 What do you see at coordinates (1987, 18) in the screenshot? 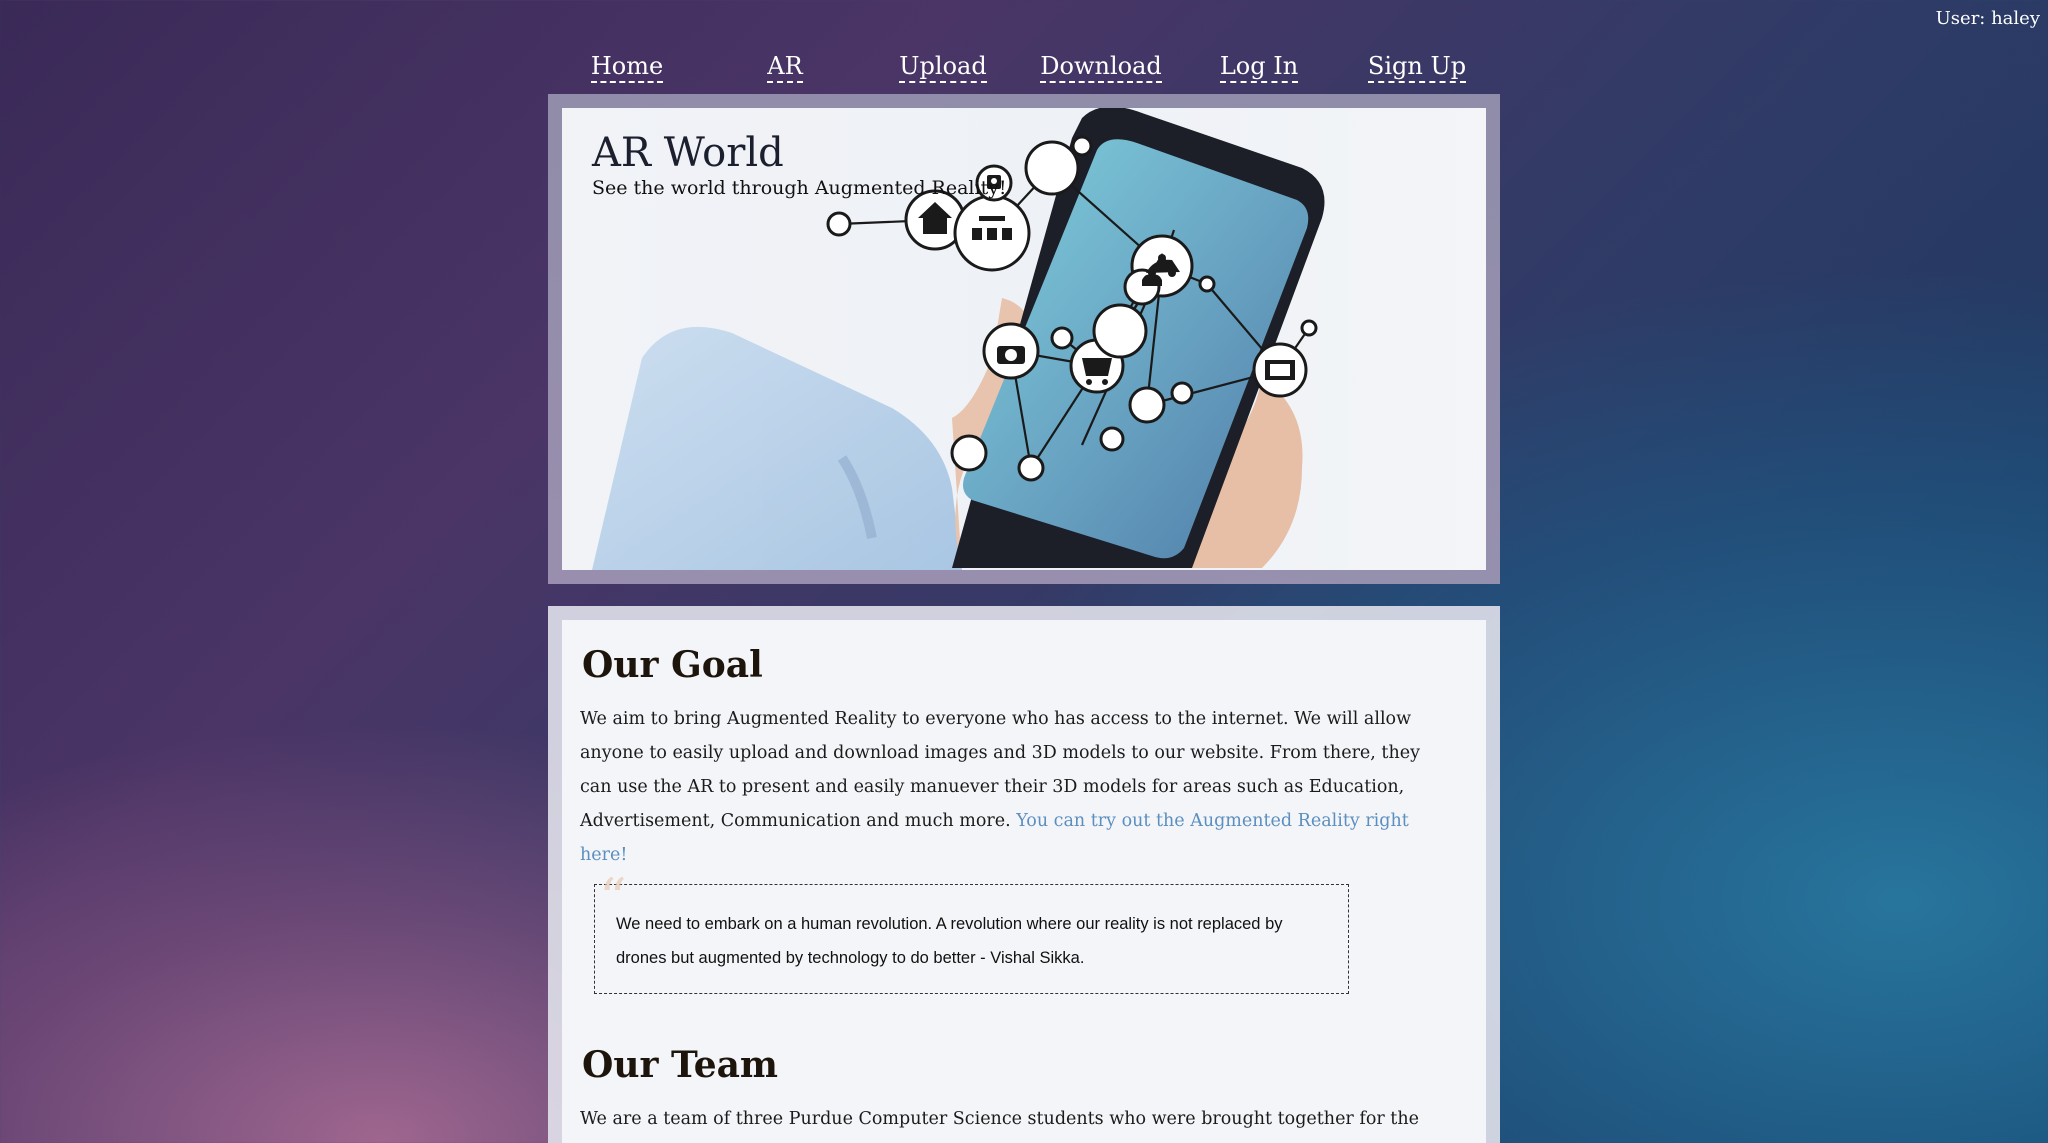
I see `user-label: User: haley` at bounding box center [1987, 18].